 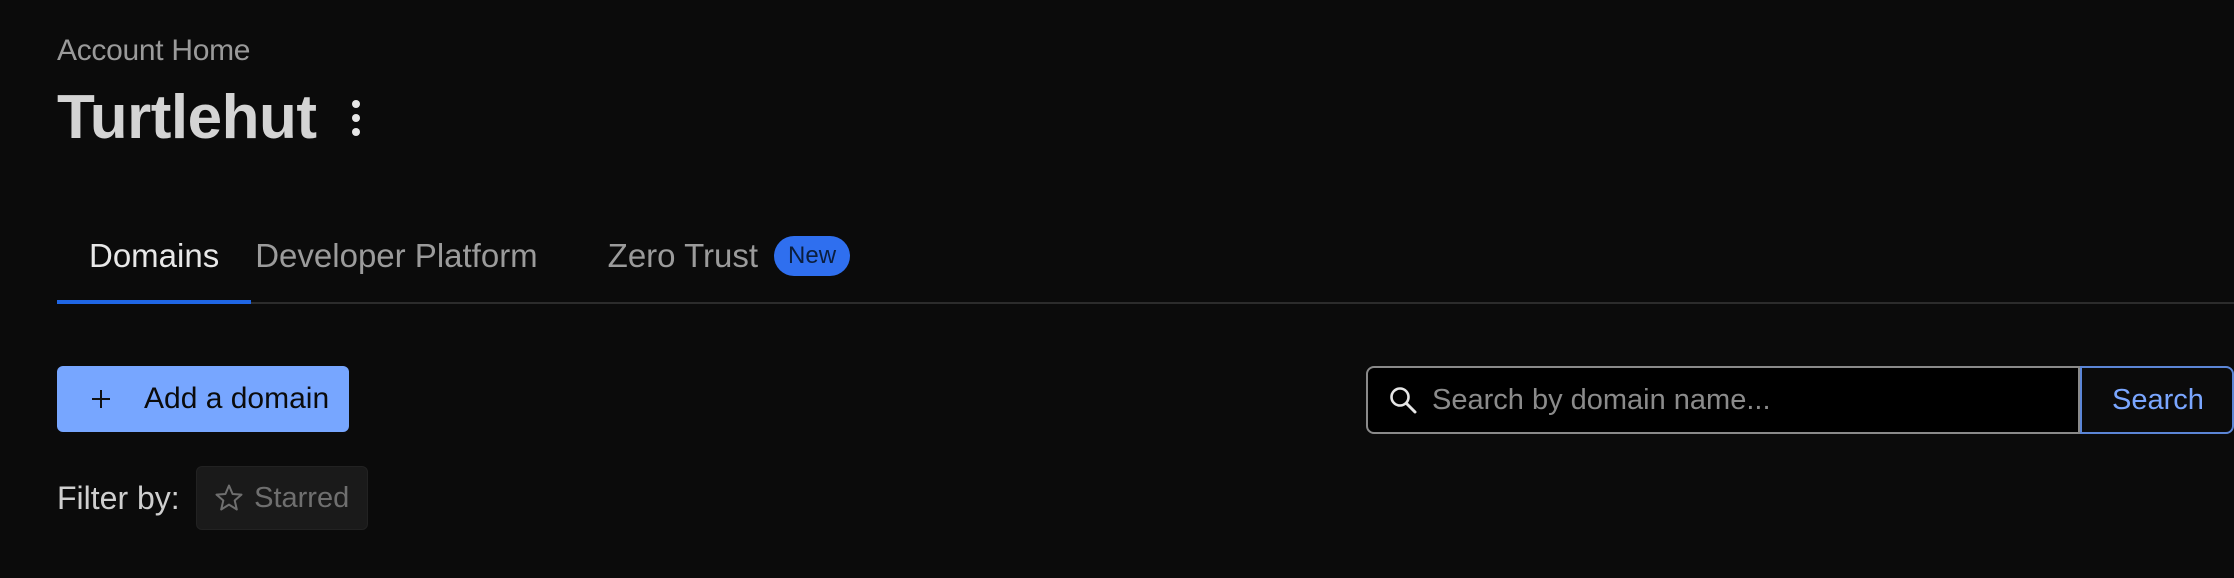 I want to click on page-title: Turtlehut, so click(x=187, y=117).